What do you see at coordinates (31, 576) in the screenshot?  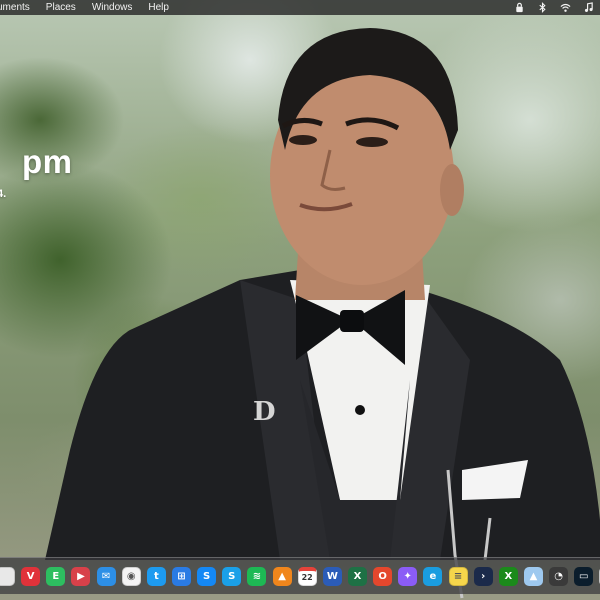 I see `vivaldi-icon: V` at bounding box center [31, 576].